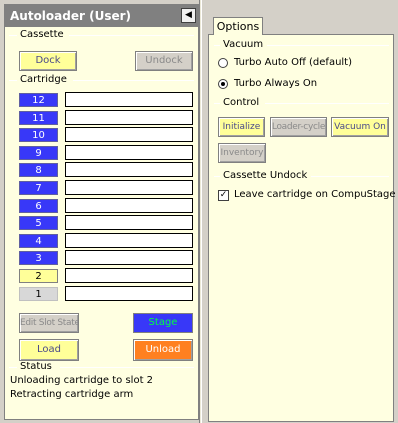 This screenshot has width=398, height=423. Describe the element at coordinates (293, 63) in the screenshot. I see `turbo-auto-off-label: Turbo Auto Off (default)` at that location.